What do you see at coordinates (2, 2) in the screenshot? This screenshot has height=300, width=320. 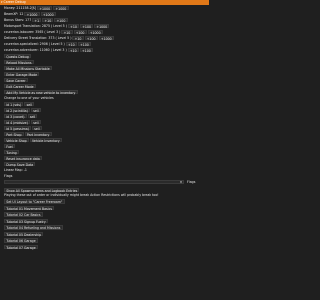 I see `collapse-triangle-icon: ▾` at bounding box center [2, 2].